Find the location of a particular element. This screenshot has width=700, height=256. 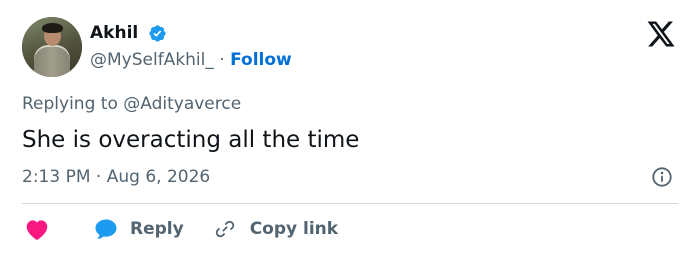

copy-link-button: Copy link is located at coordinates (261, 229).